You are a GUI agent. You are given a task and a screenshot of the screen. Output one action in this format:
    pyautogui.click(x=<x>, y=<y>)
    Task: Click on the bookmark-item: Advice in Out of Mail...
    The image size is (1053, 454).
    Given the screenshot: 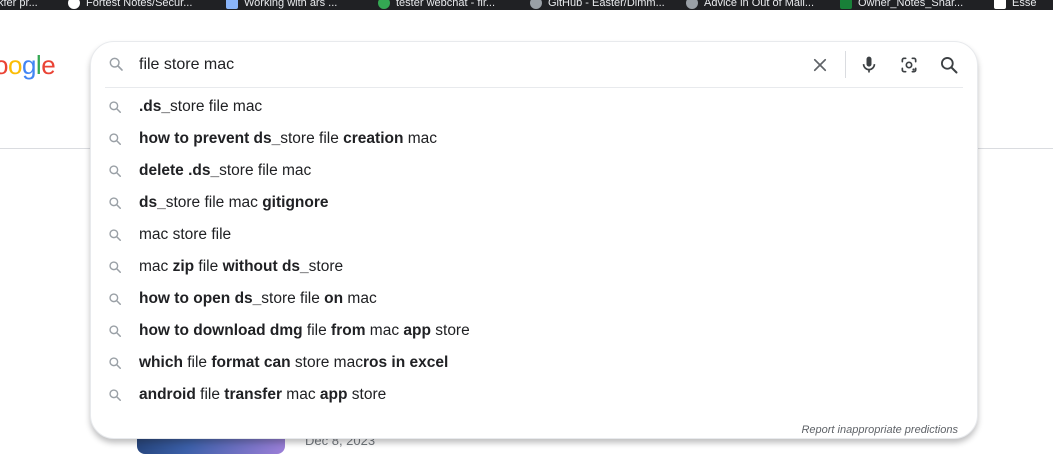 What is the action you would take?
    pyautogui.click(x=750, y=5)
    